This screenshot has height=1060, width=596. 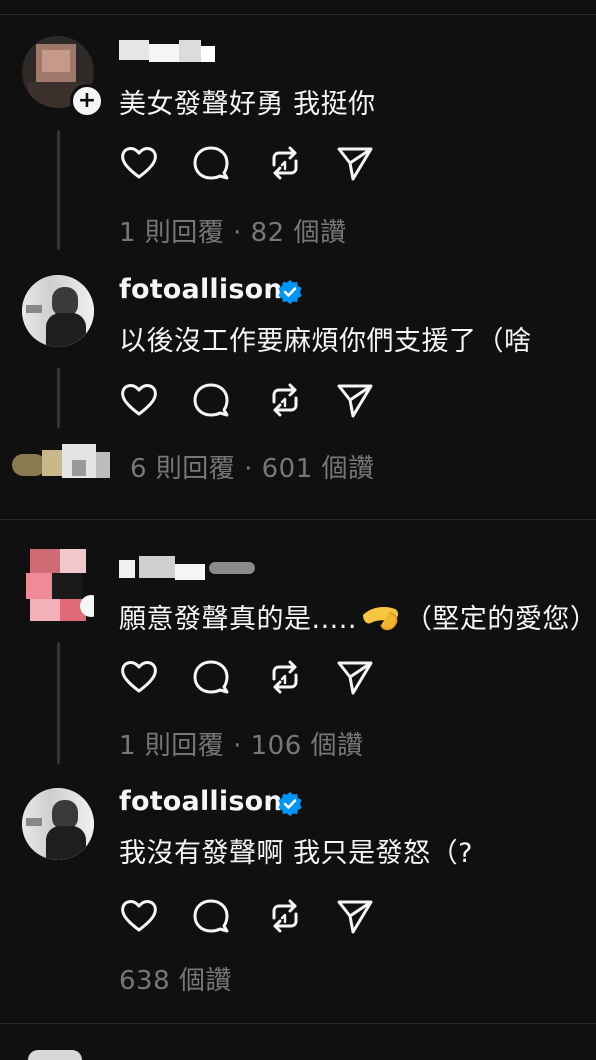 I want to click on follow-button: +, so click(x=87, y=101).